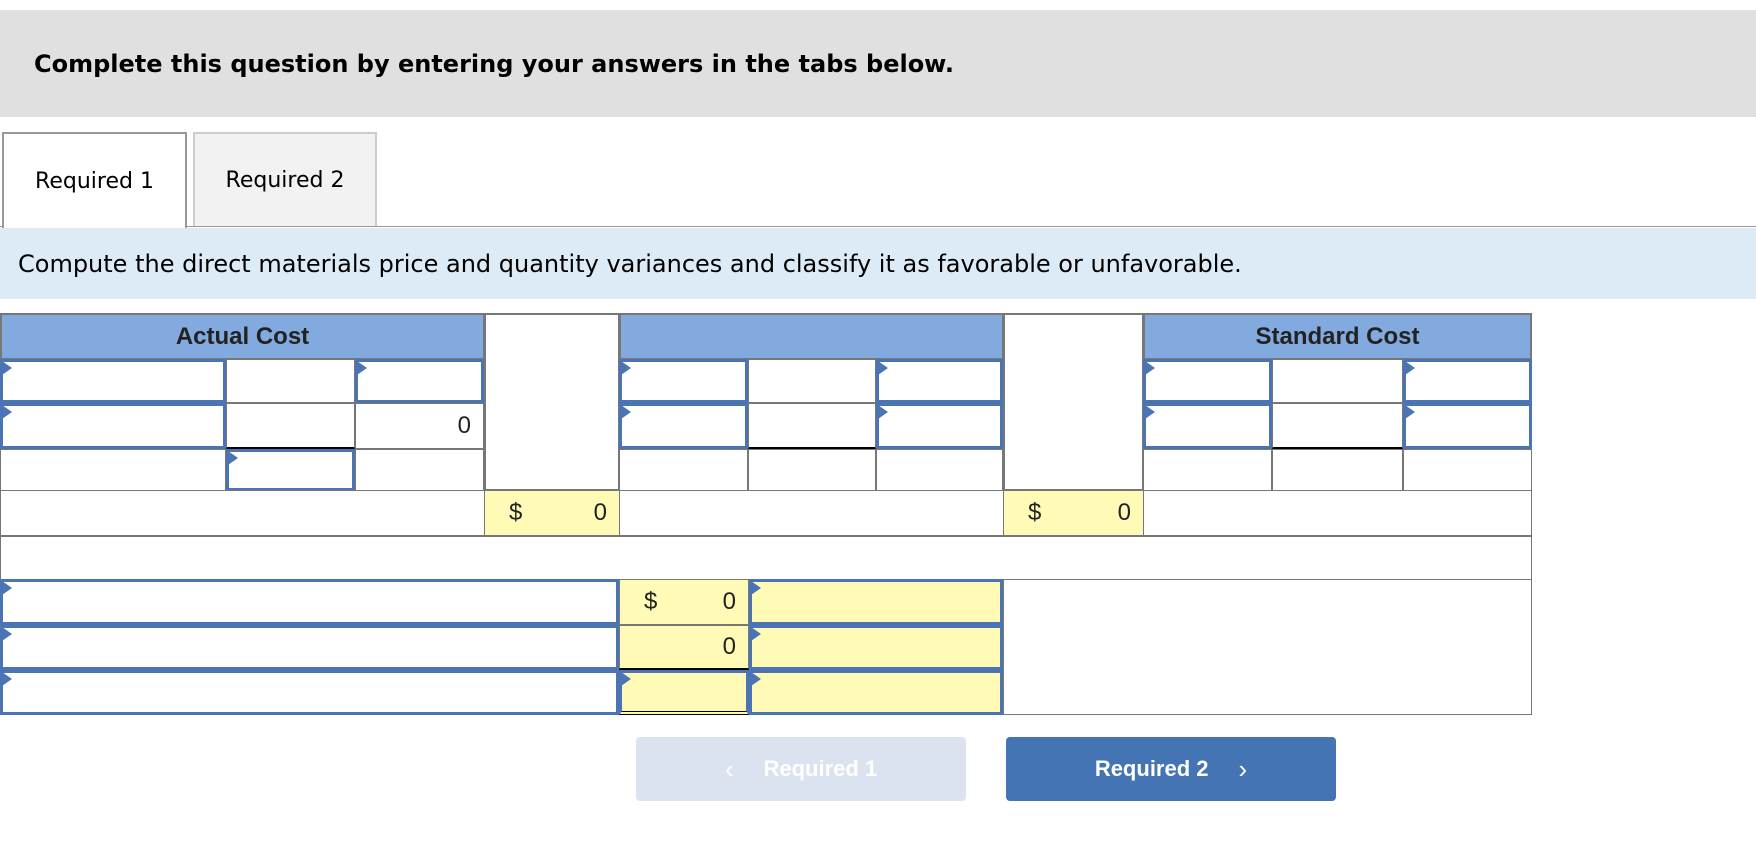  I want to click on prev-button-label: Required 1, so click(820, 768).